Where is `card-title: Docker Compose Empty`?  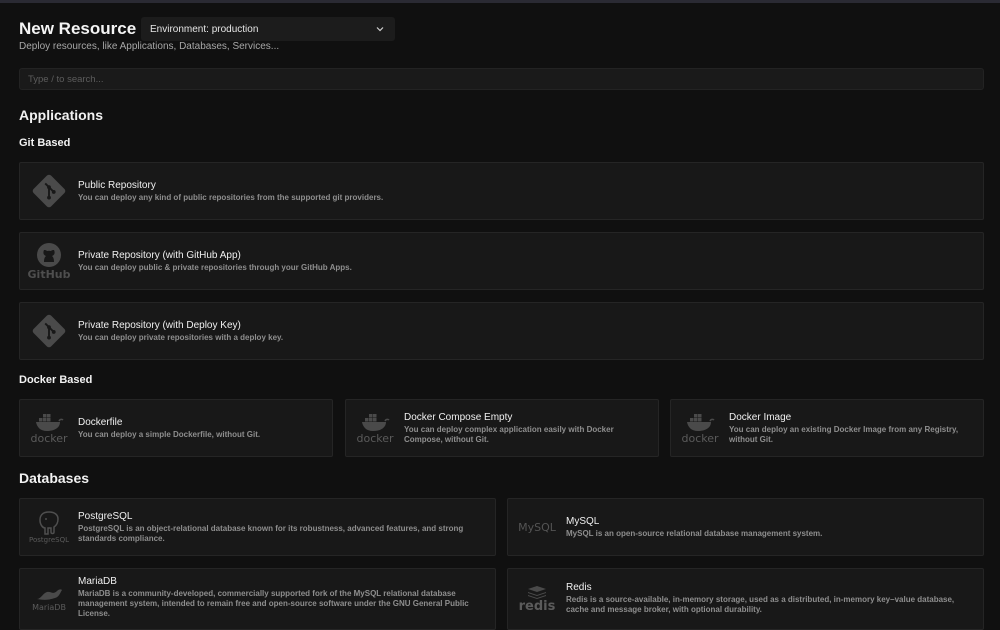
card-title: Docker Compose Empty is located at coordinates (458, 417).